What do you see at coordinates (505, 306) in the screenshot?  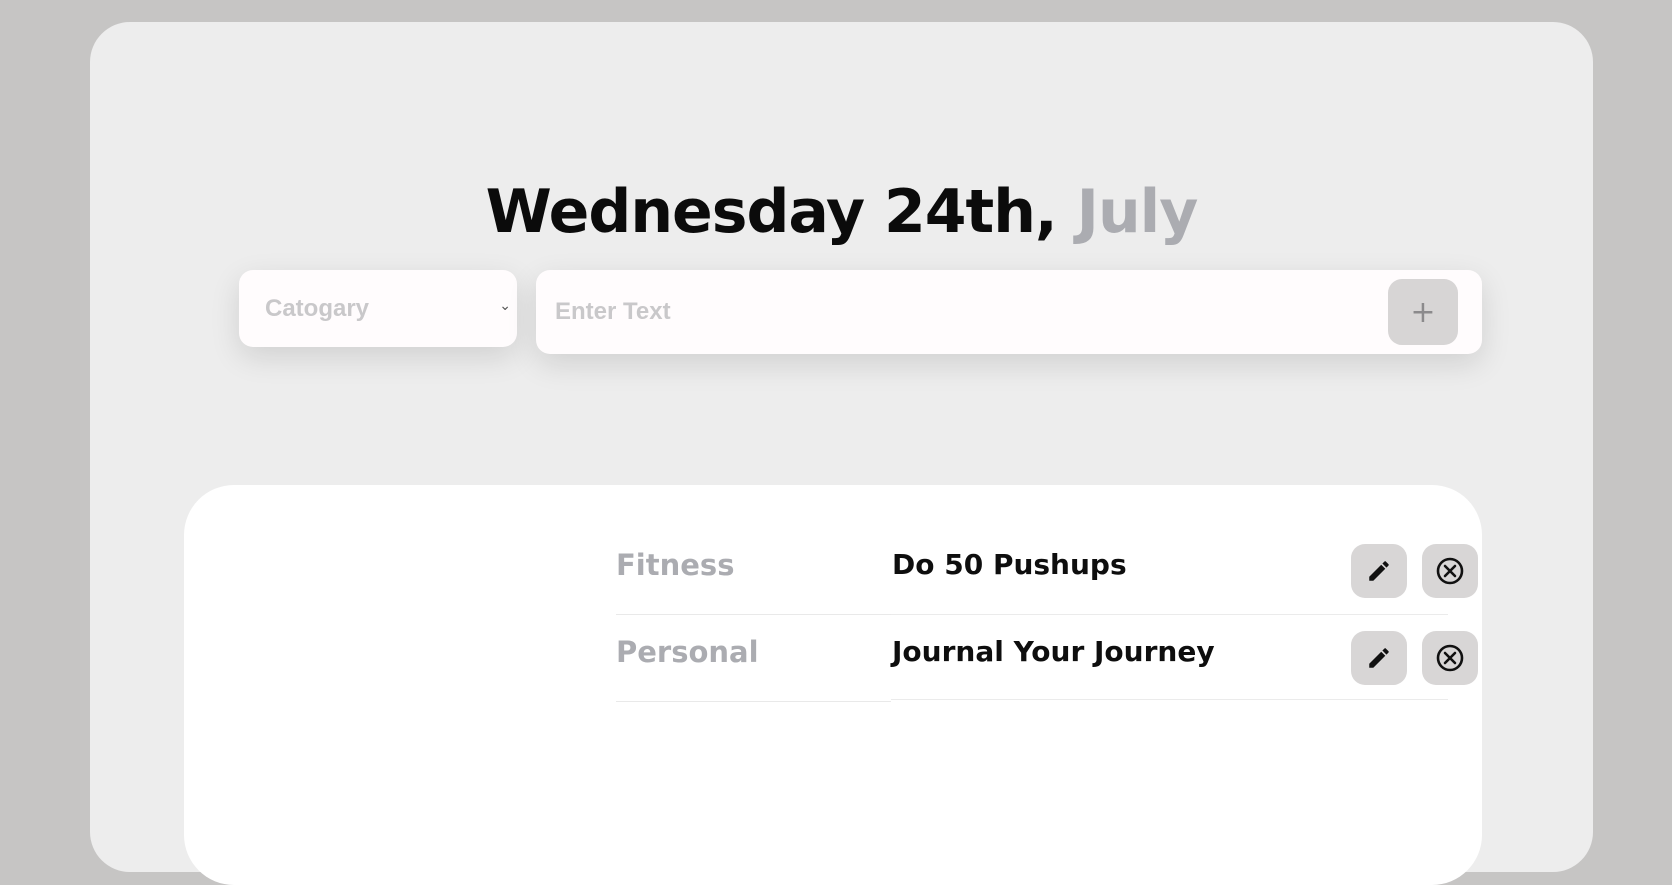 I see `chevron-down-icon: ⌄` at bounding box center [505, 306].